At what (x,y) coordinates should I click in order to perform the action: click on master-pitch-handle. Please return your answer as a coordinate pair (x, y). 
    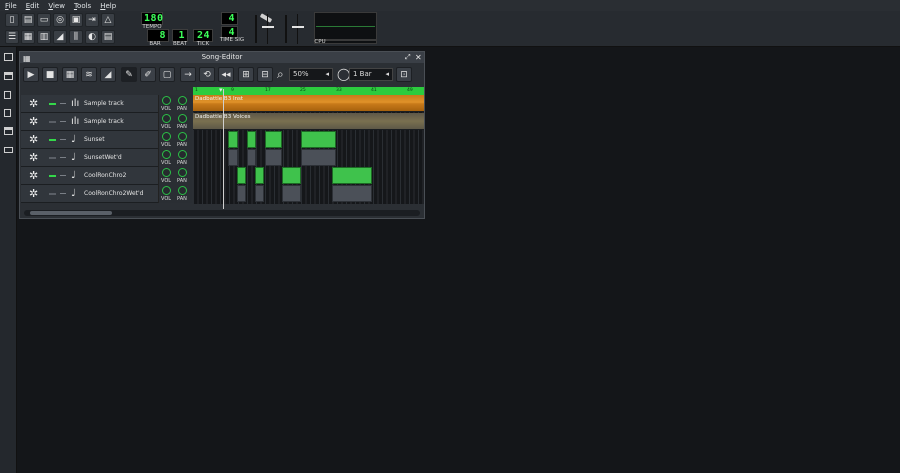
    Looking at the image, I should click on (298, 27).